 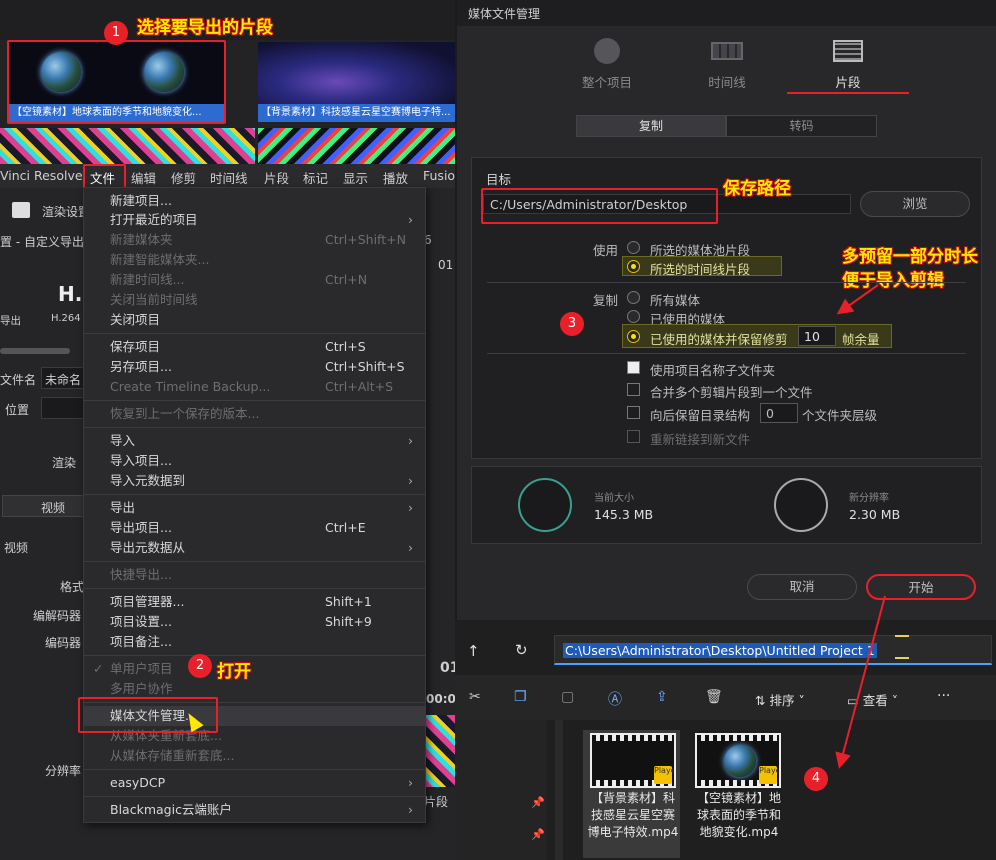 I want to click on arrow-to-files, so click(x=860, y=682).